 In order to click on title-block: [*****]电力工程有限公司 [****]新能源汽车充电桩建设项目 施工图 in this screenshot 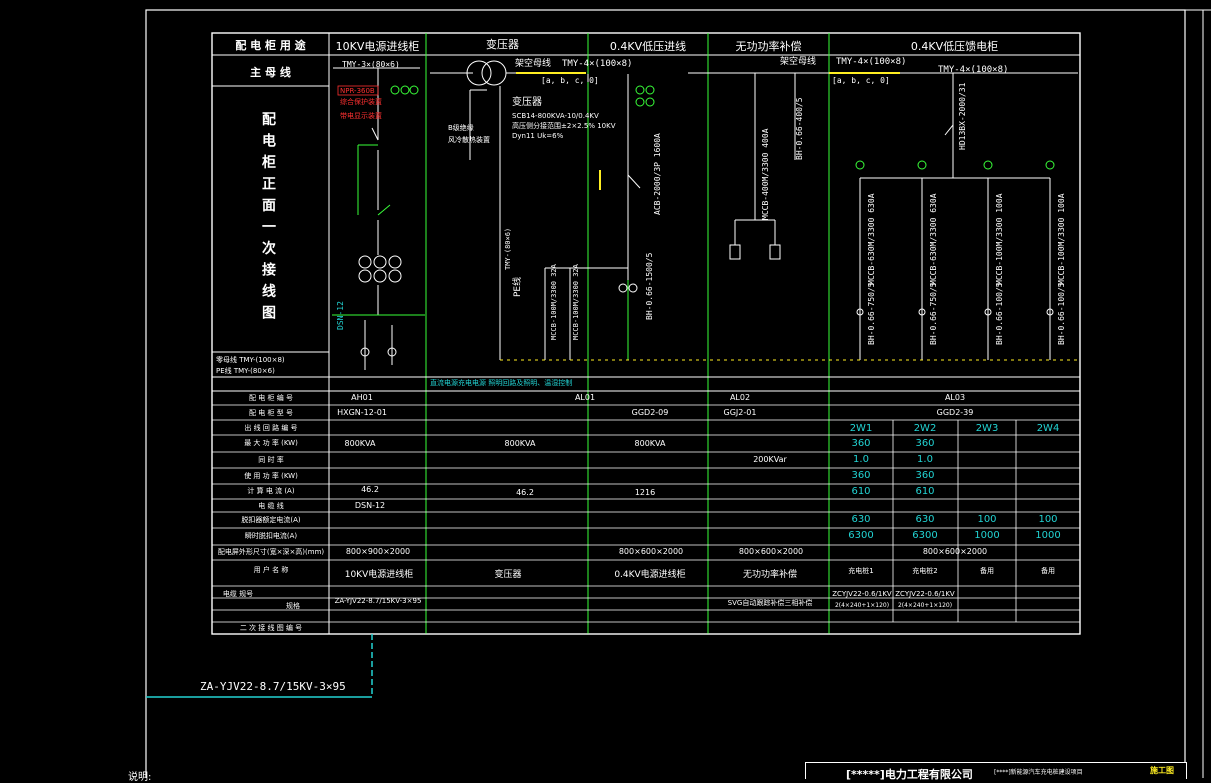, I will do `click(996, 771)`.